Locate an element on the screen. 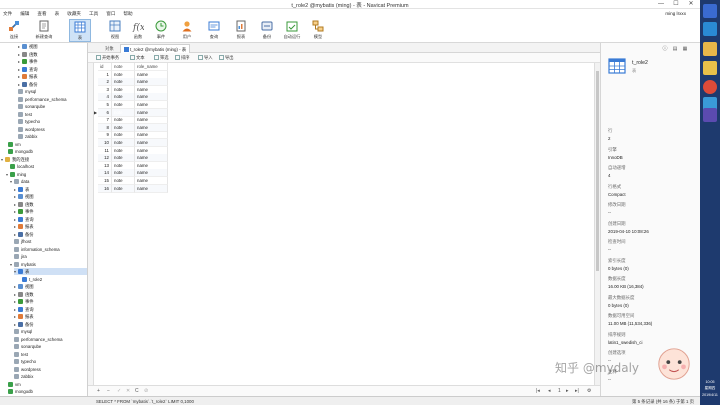  page-number: 1 is located at coordinates (559, 391).